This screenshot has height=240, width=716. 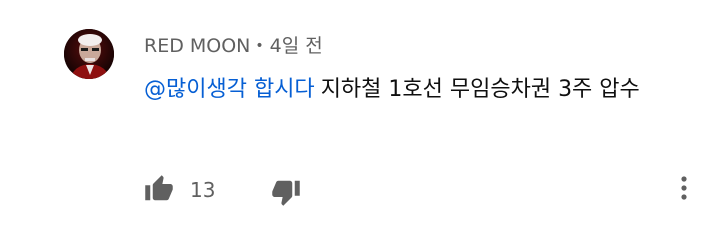 What do you see at coordinates (229, 89) in the screenshot?
I see `mention-link: @많이생각 합시다` at bounding box center [229, 89].